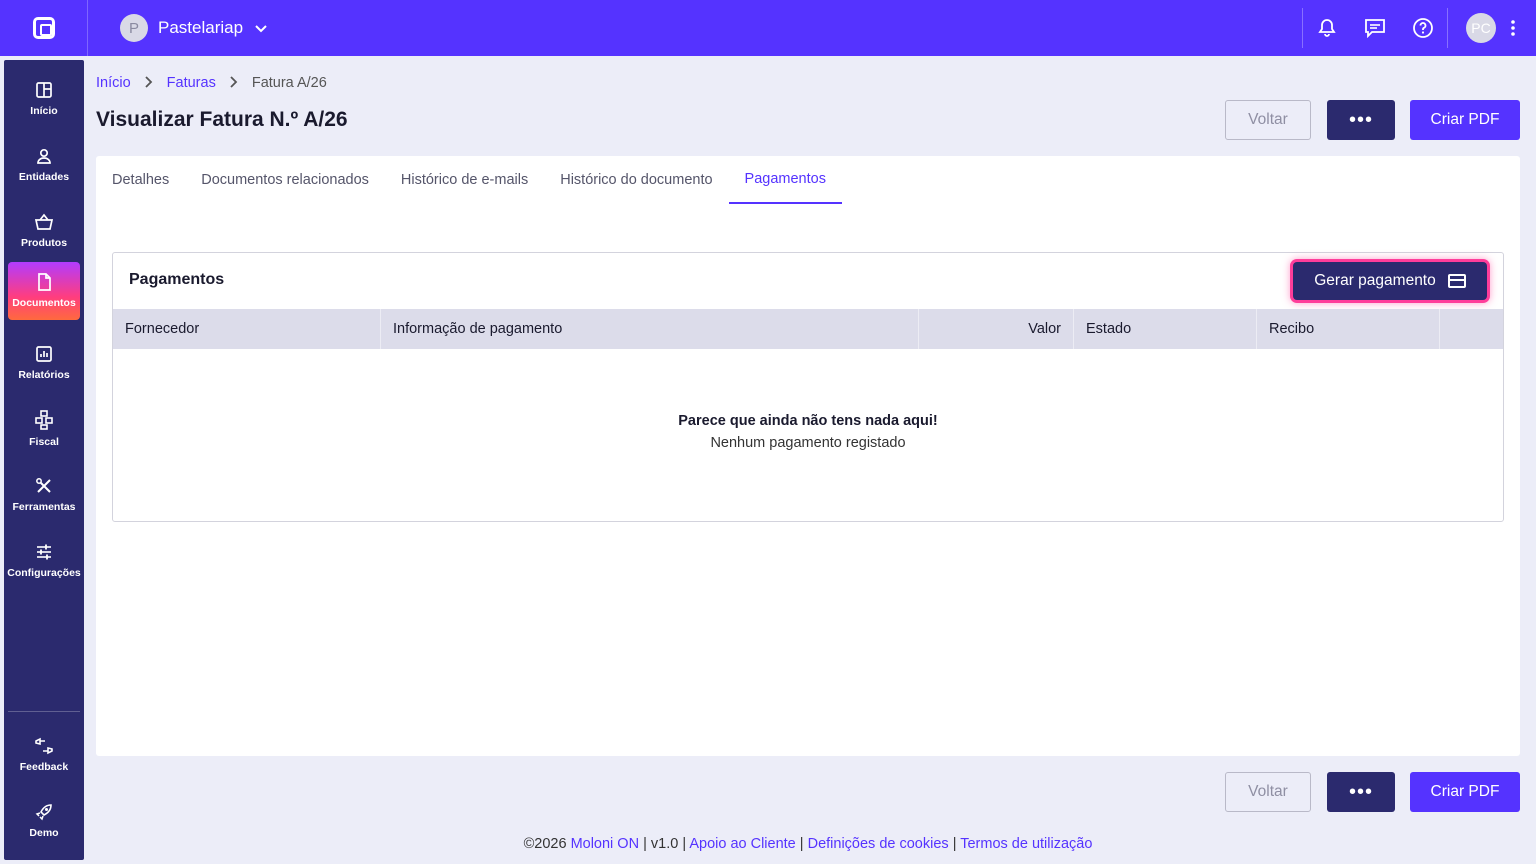  Describe the element at coordinates (636, 180) in the screenshot. I see `tab-historico-documento: Histórico do documento` at that location.